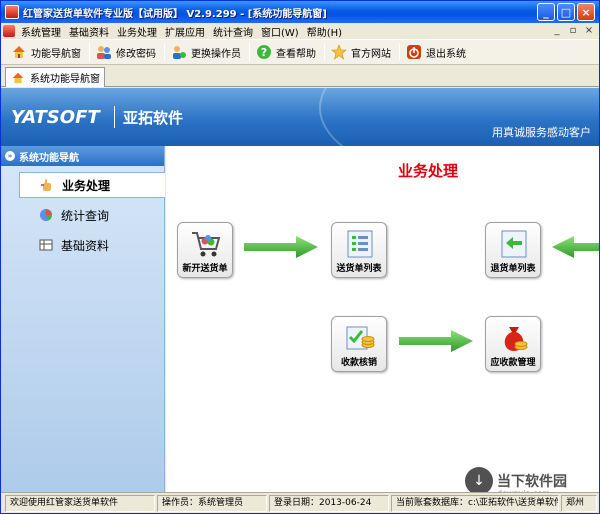 The height and width of the screenshot is (514, 600). Describe the element at coordinates (541, 132) in the screenshot. I see `brand-slogan: 用真诚服务感动客户` at that location.